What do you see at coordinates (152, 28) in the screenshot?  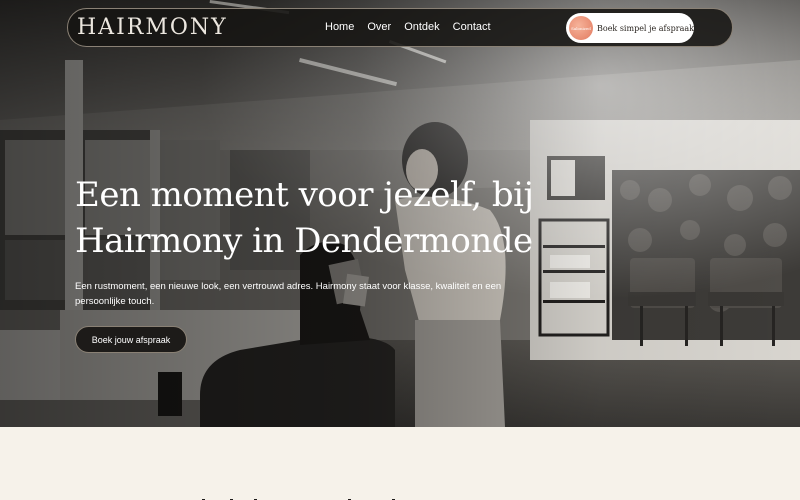 I see `site-logo: HAIRMONY` at bounding box center [152, 28].